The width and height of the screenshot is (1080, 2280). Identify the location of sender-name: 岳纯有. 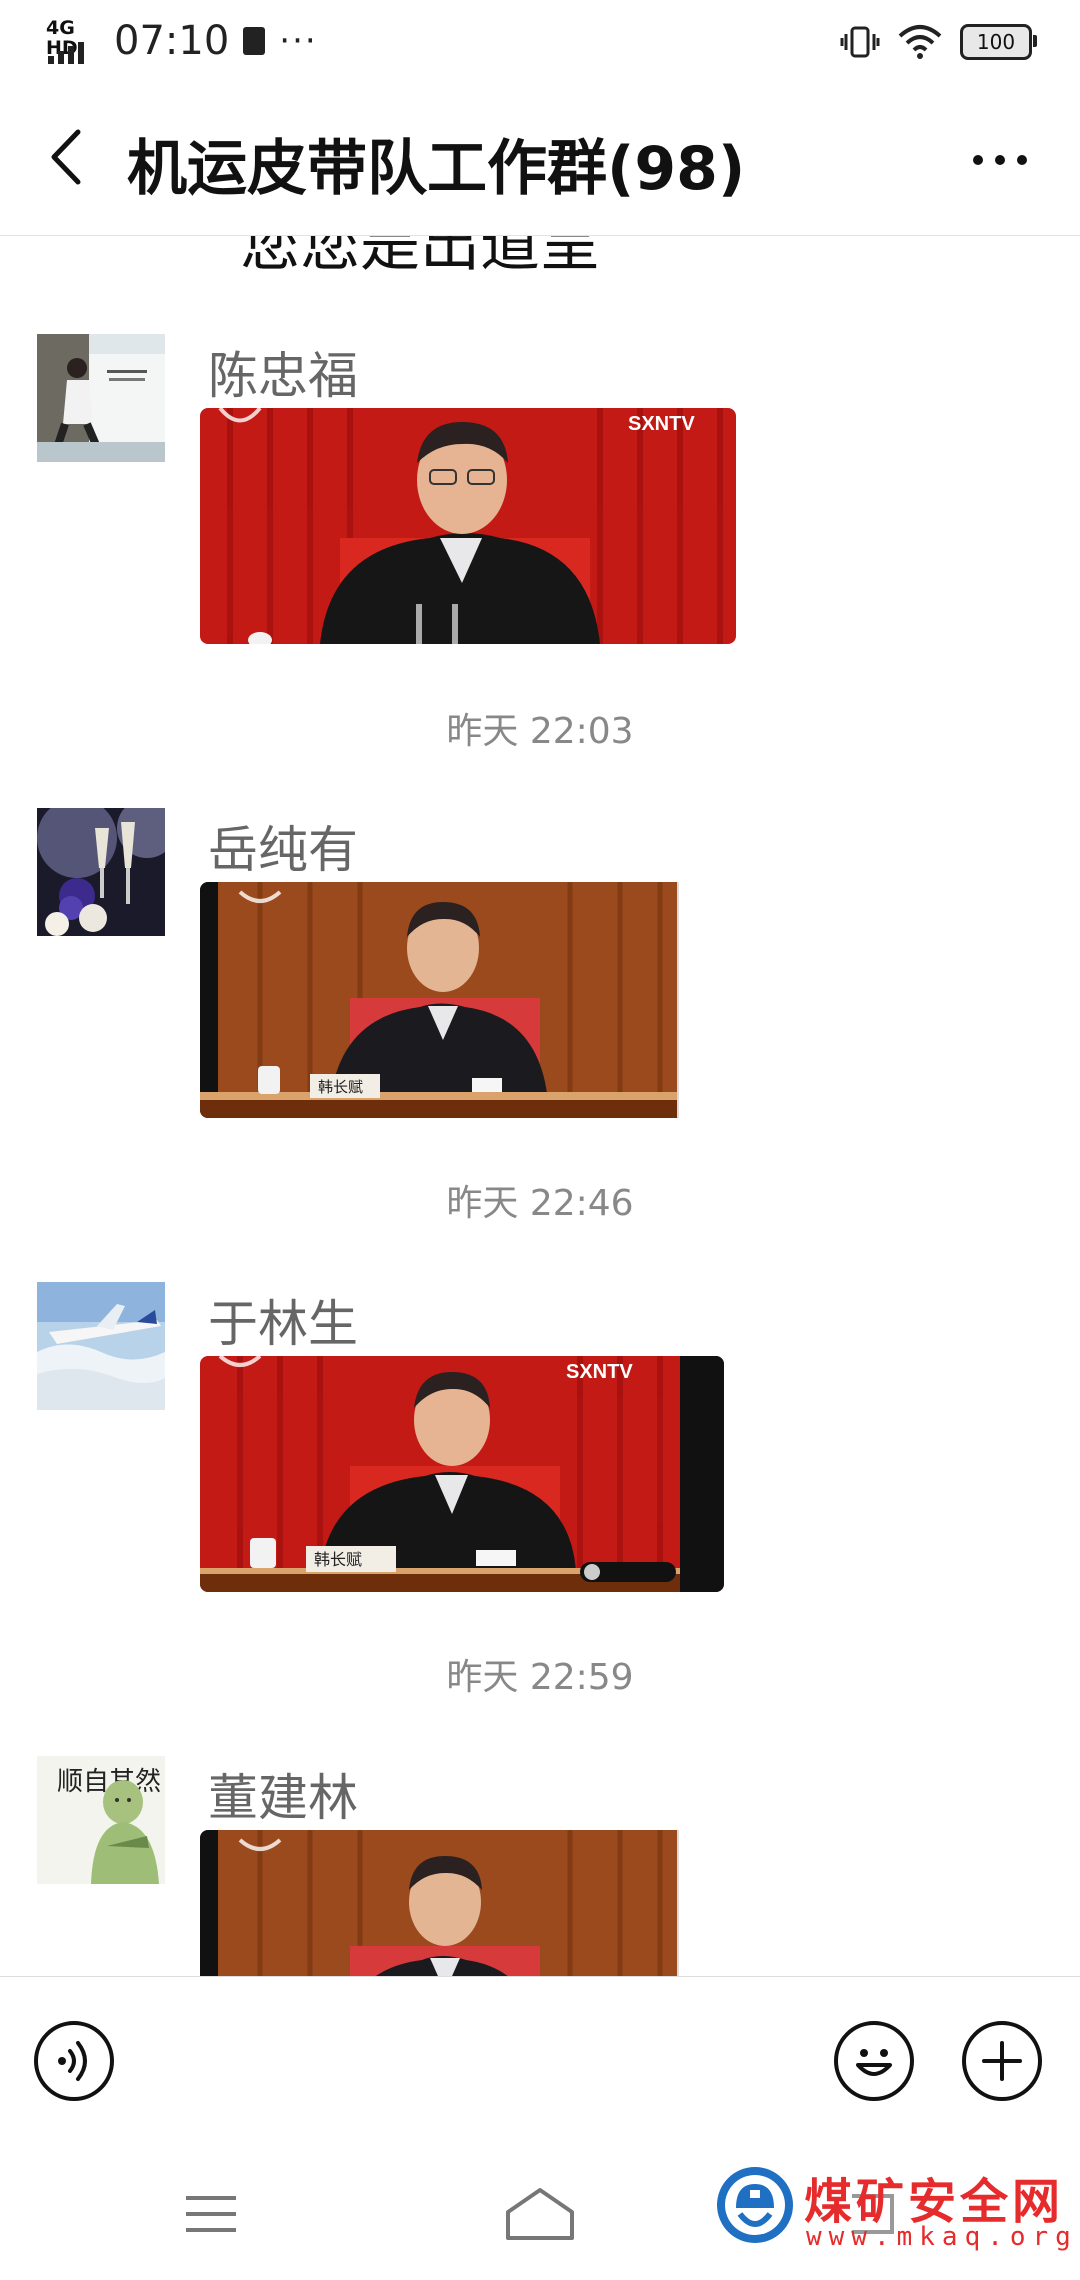
(283, 850).